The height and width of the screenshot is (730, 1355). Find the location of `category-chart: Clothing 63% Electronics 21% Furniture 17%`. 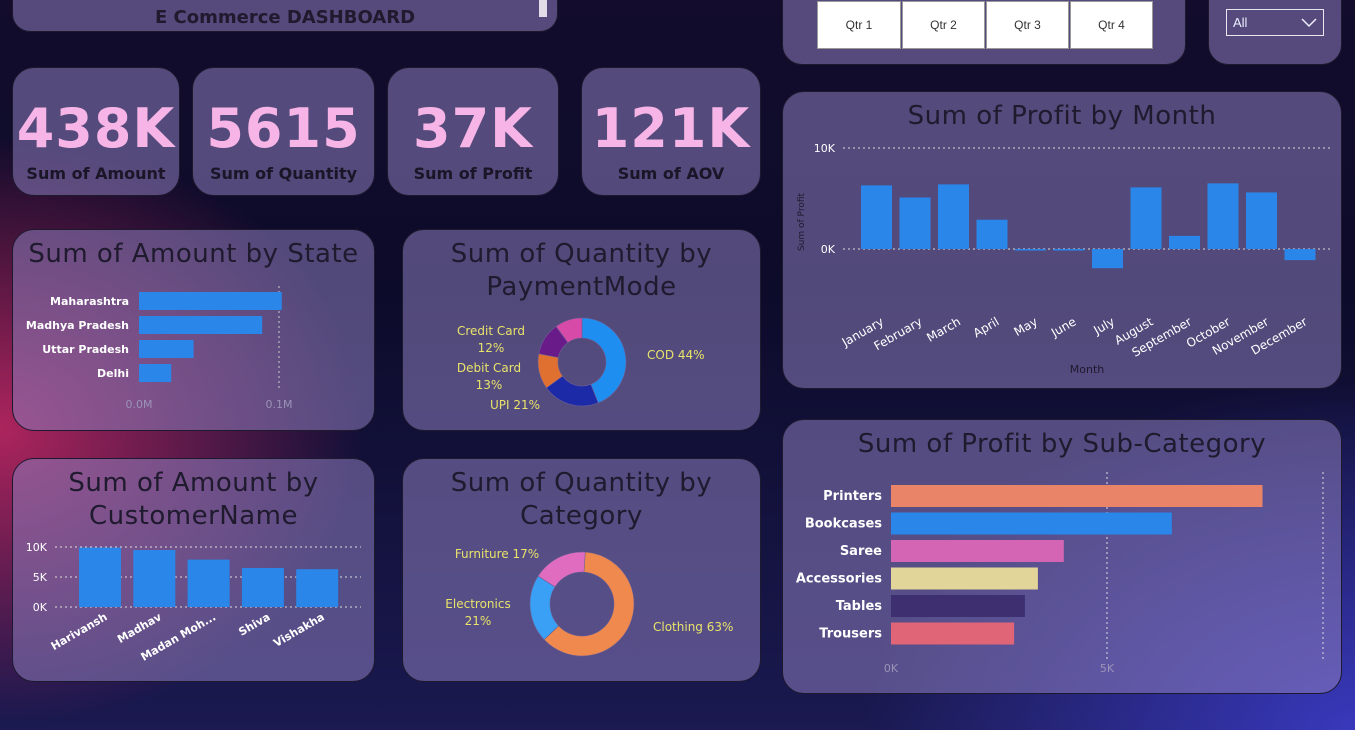

category-chart: Clothing 63% Electronics 21% Furniture 17% is located at coordinates (589, 602).